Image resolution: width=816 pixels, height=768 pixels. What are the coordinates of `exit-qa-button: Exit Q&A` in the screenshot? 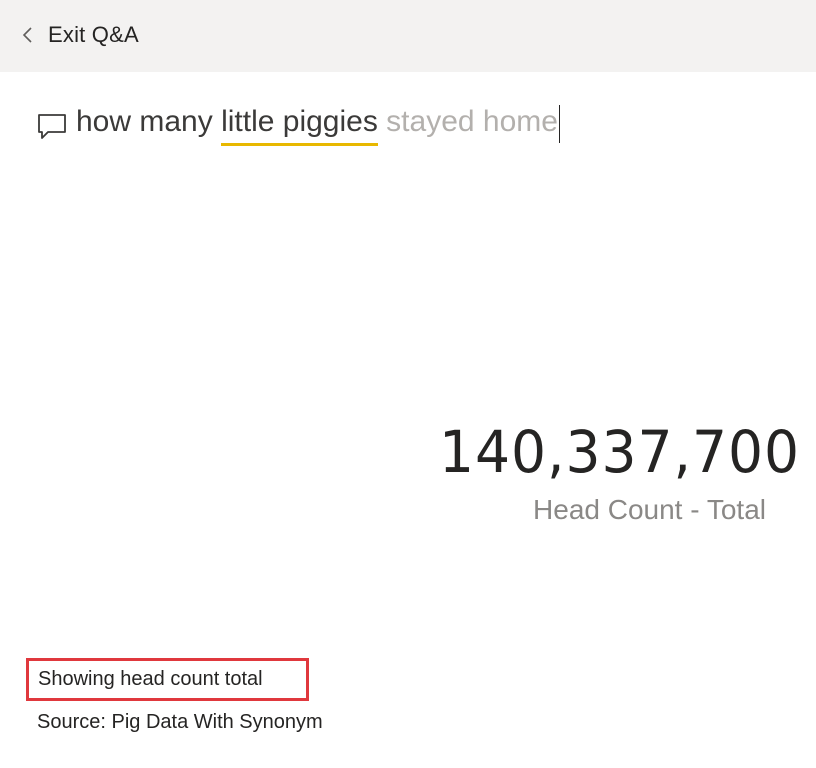 It's located at (78, 35).